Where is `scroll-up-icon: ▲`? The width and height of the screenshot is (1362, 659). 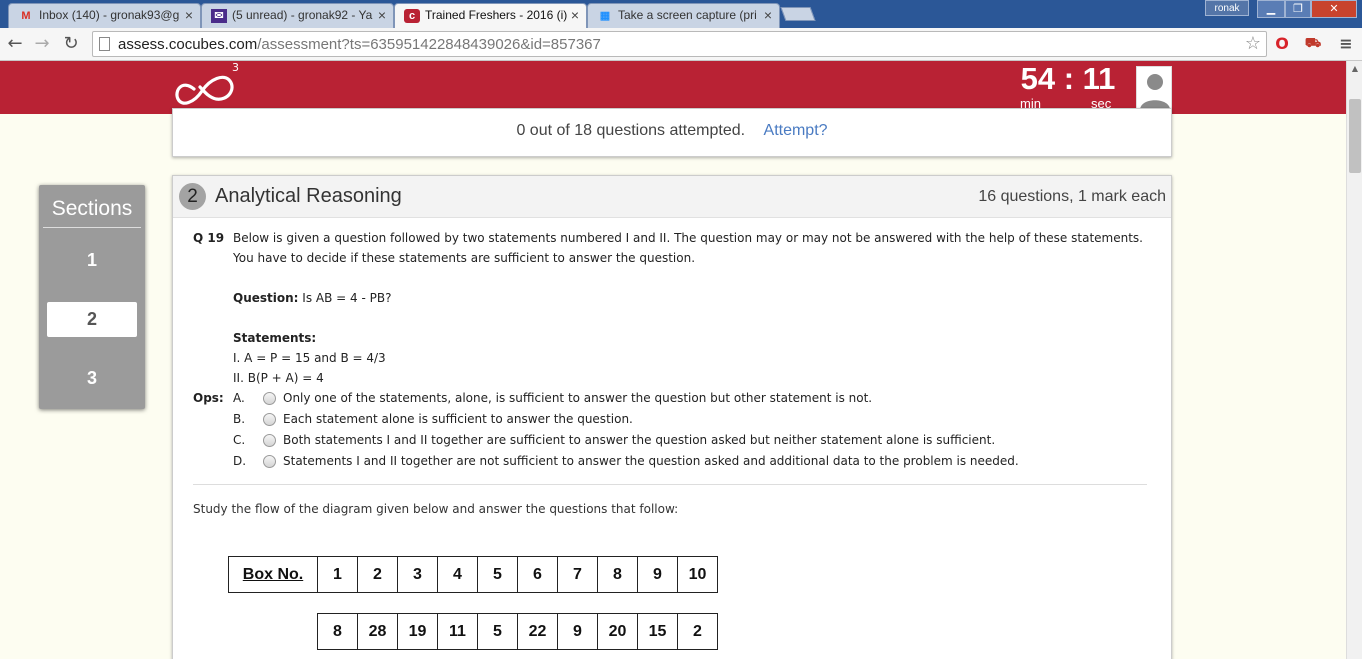 scroll-up-icon: ▲ is located at coordinates (1354, 69).